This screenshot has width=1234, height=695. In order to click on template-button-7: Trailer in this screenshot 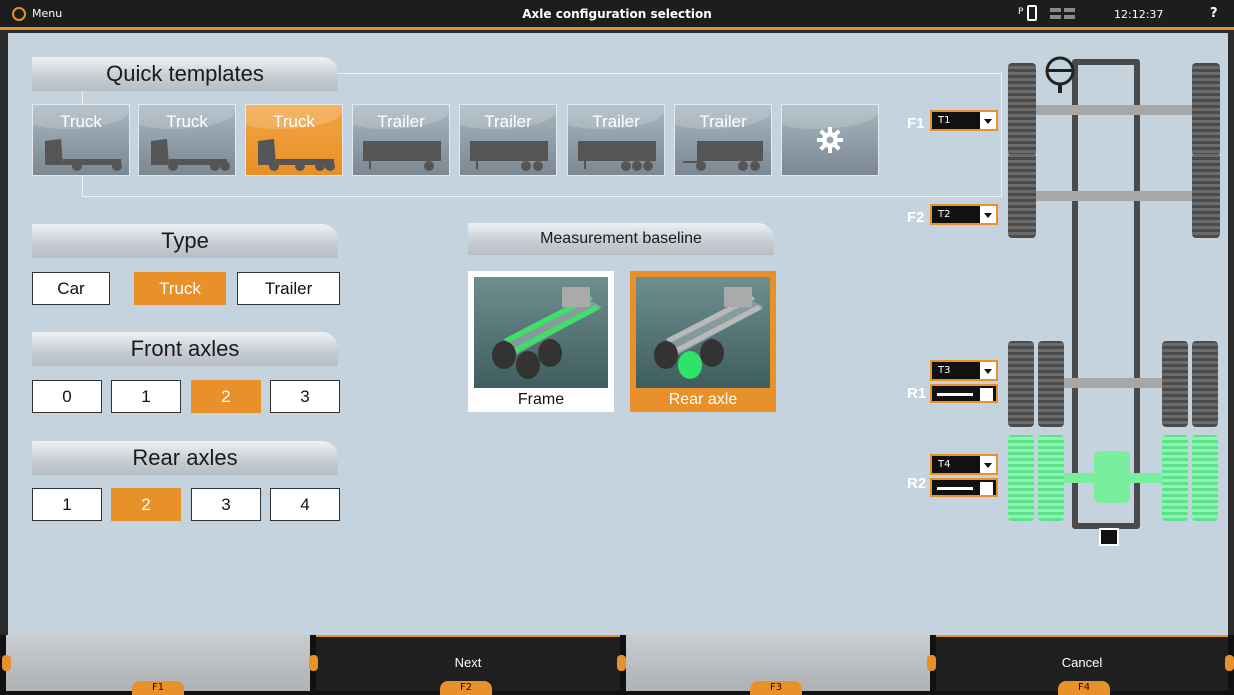, I will do `click(723, 140)`.